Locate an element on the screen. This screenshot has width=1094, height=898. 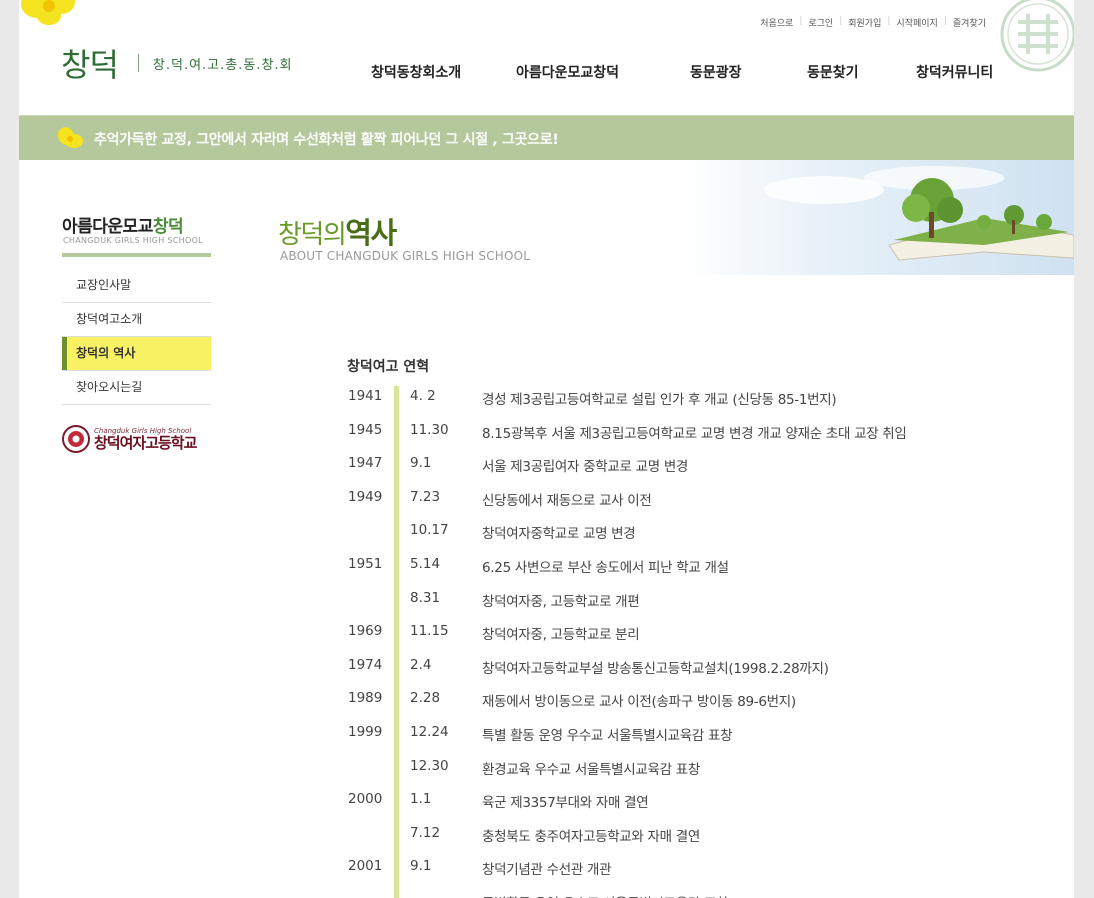
history-row: 1949 7.23 신당동에서 재동으로 교사 이전 is located at coordinates (698, 498).